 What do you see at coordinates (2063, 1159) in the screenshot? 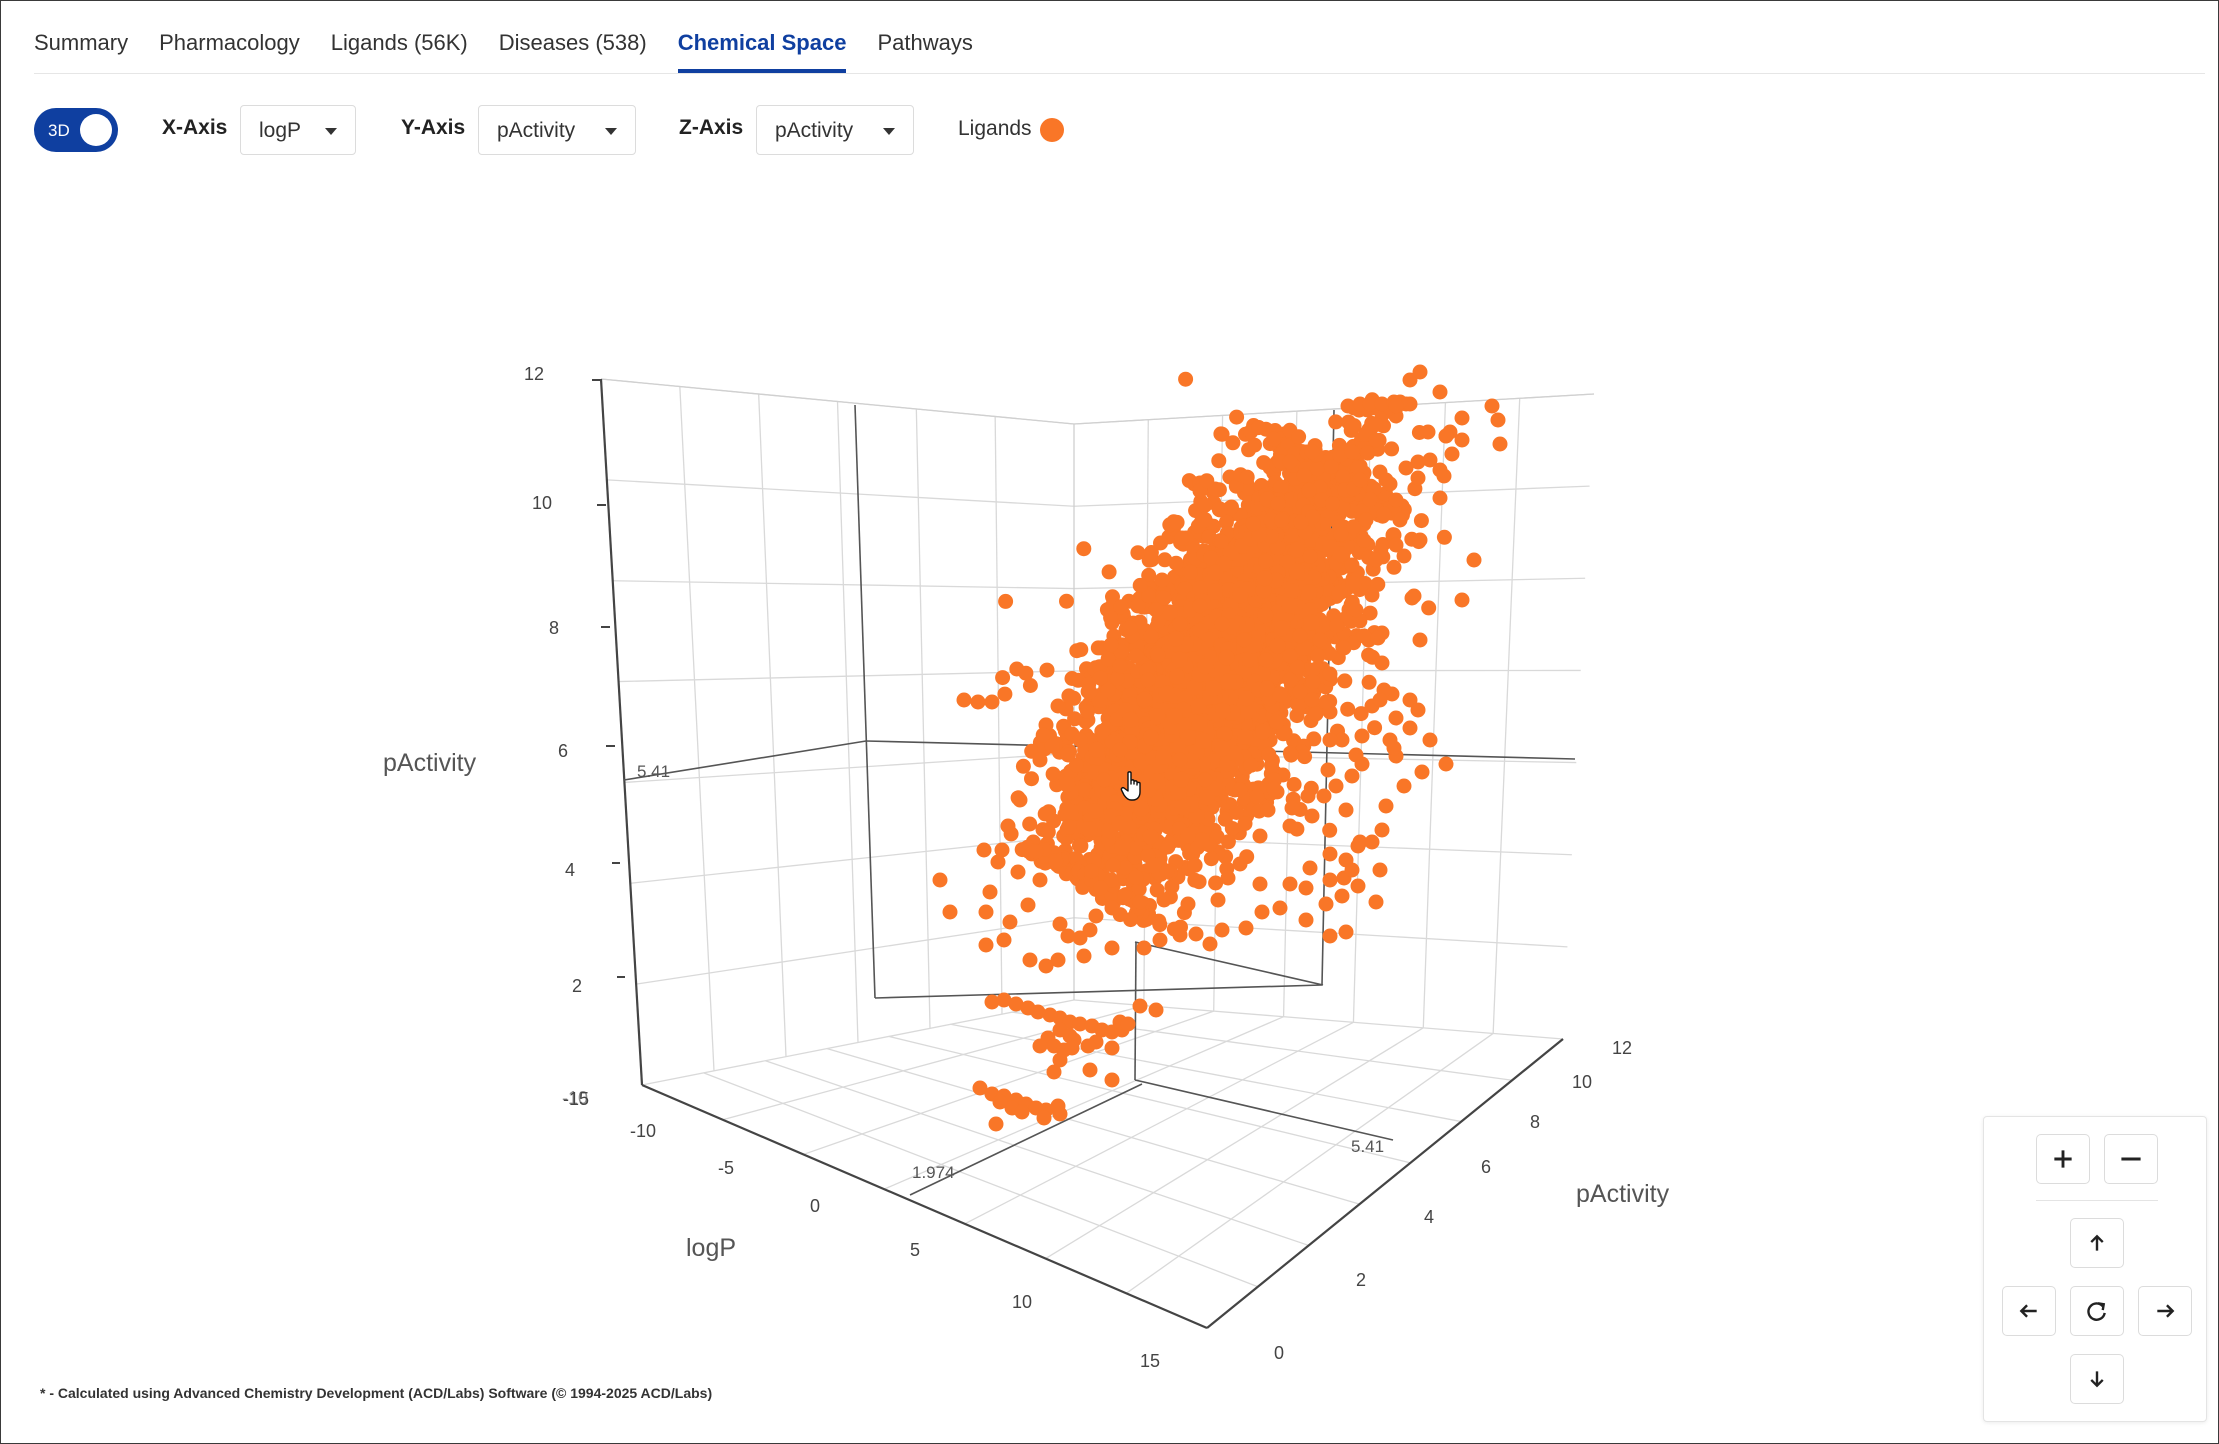
I see `zoom-in-button` at bounding box center [2063, 1159].